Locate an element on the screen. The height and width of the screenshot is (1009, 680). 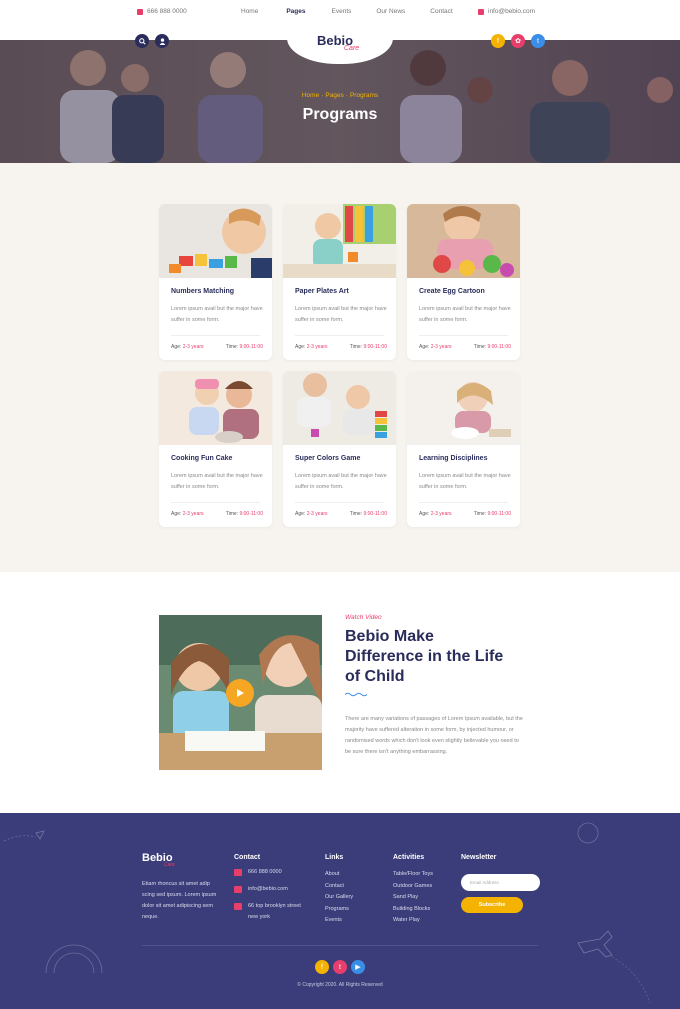
footer-activity: Building Blocks is located at coordinates (413, 912).